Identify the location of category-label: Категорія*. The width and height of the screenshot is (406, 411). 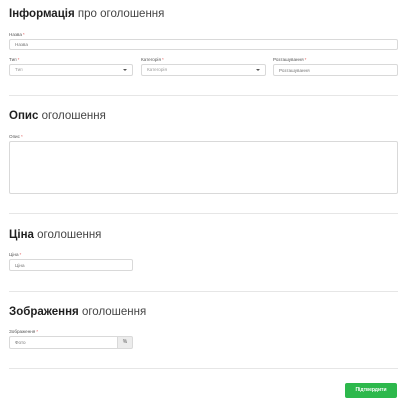
(152, 59).